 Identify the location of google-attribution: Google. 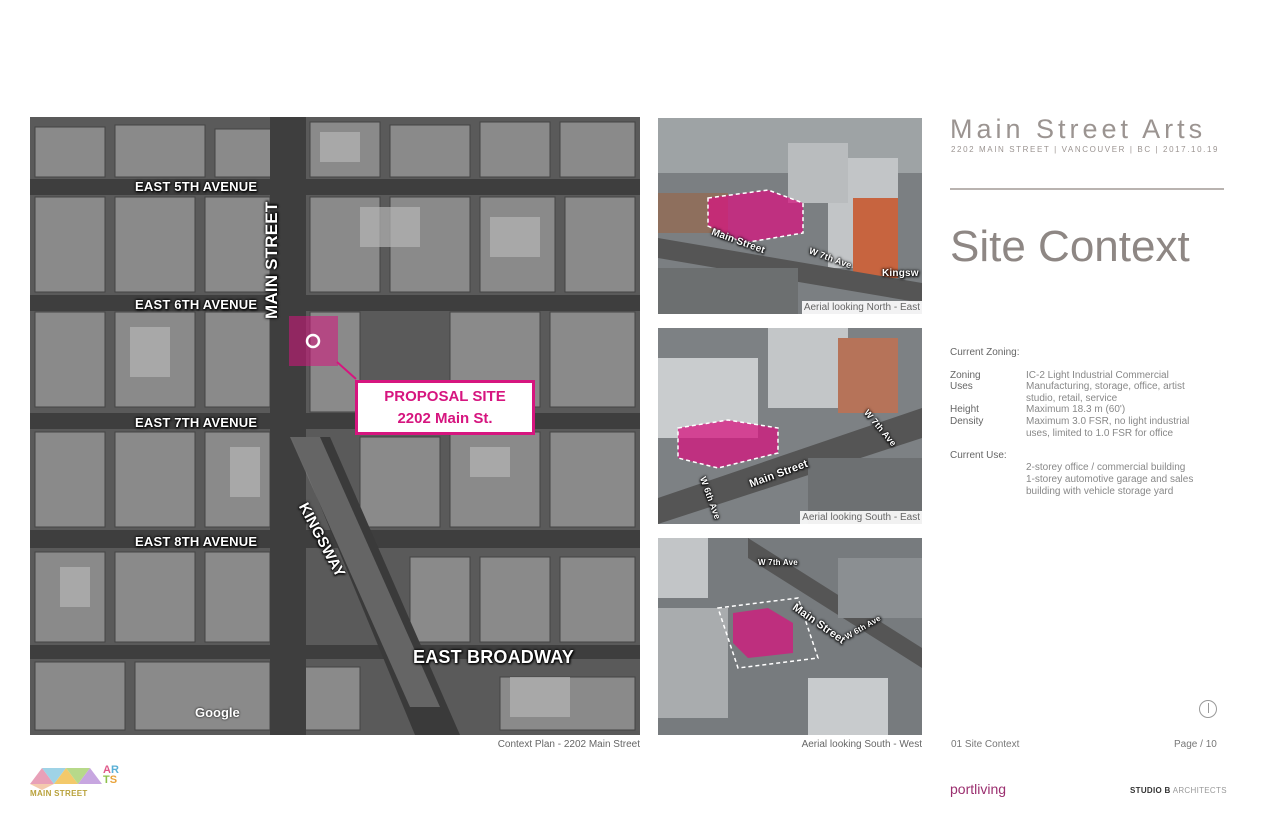
(217, 712).